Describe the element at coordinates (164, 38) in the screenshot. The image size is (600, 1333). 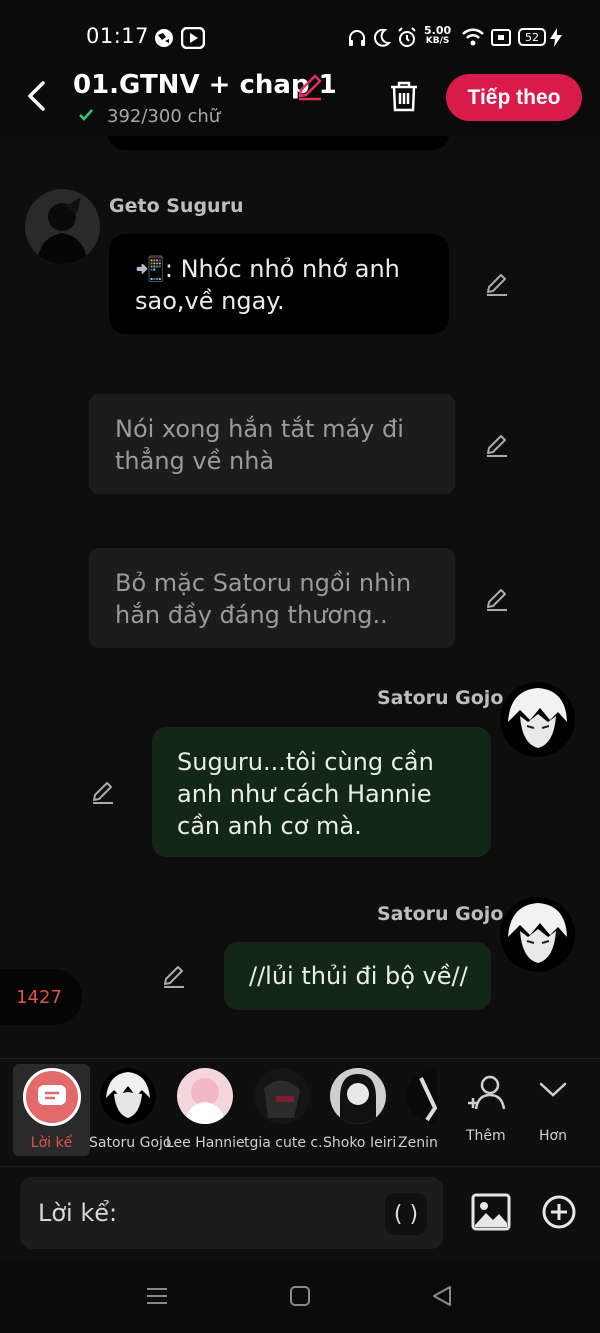
I see `vpn-globe-icon` at that location.